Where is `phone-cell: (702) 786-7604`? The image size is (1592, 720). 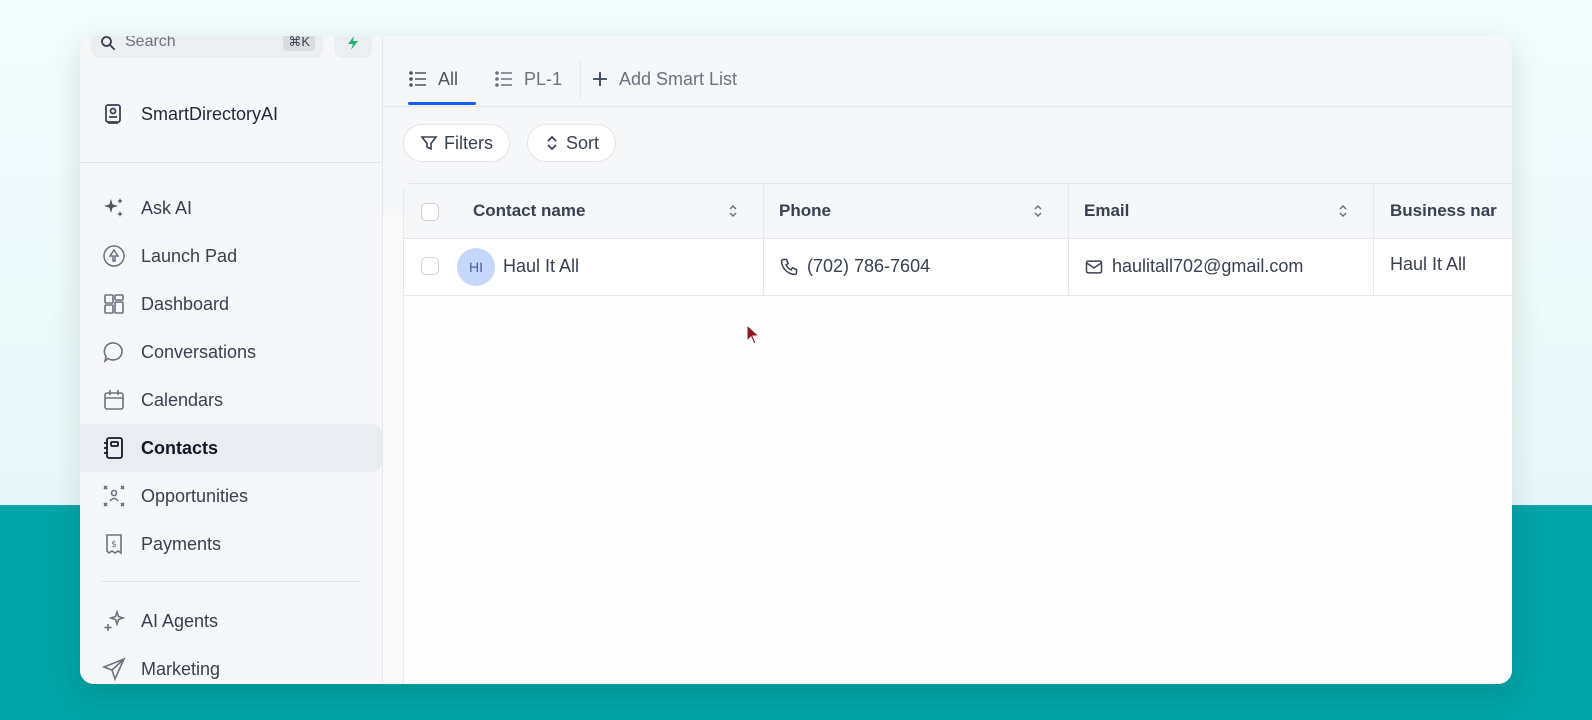
phone-cell: (702) 786-7604 is located at coordinates (854, 266).